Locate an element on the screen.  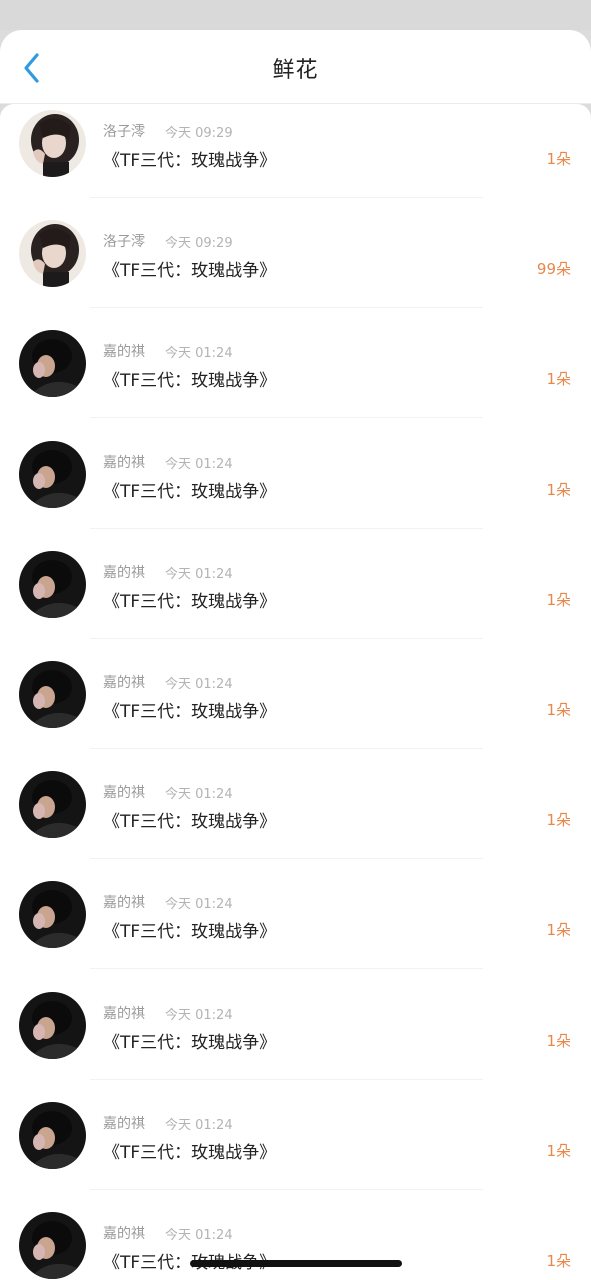
flower-count: 99朵 is located at coordinates (553, 269).